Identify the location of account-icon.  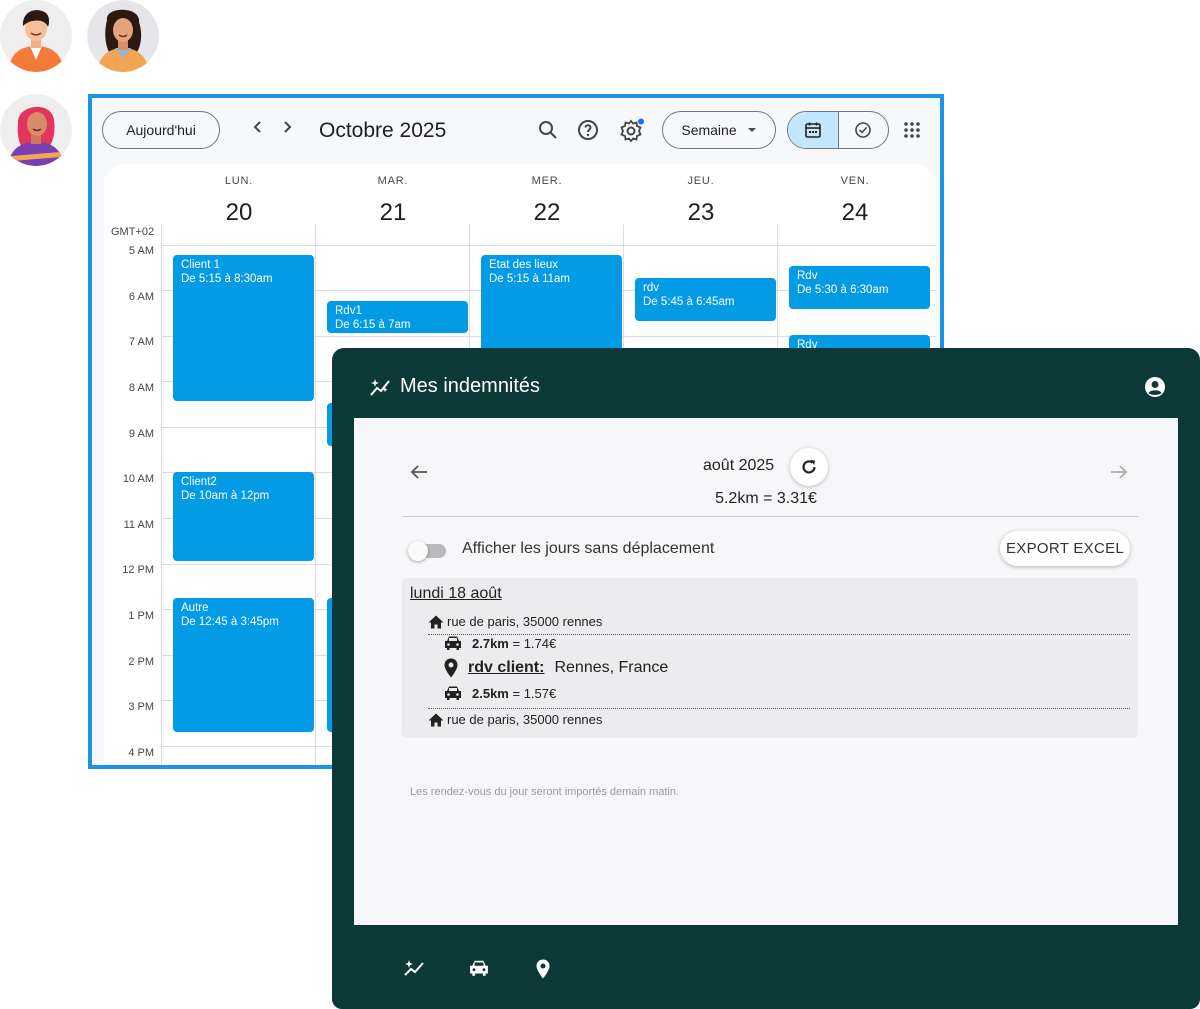
(1155, 389).